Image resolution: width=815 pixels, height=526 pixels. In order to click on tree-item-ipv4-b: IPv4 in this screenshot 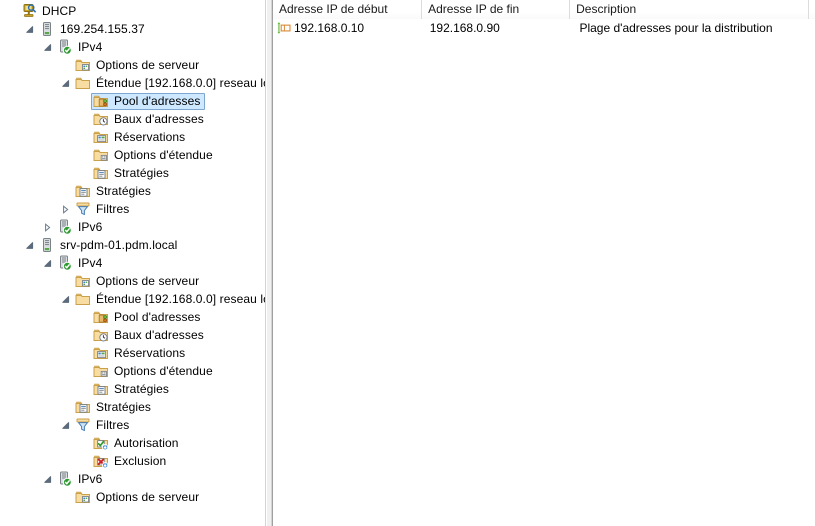, I will do `click(132, 263)`.